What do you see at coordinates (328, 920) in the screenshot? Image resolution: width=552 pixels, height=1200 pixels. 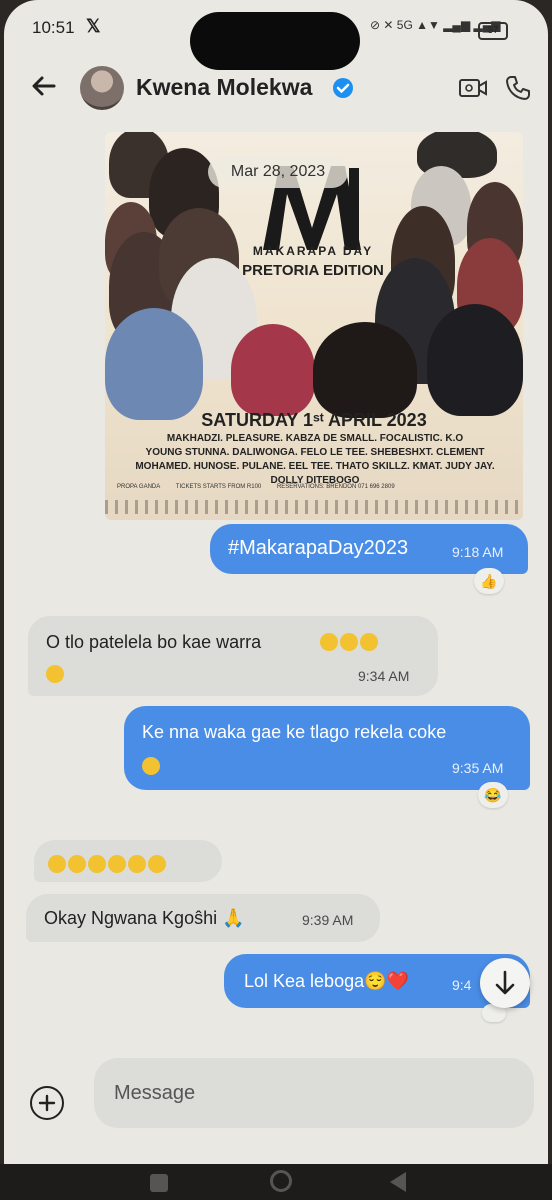 I see `message-time: 9:39 AM` at bounding box center [328, 920].